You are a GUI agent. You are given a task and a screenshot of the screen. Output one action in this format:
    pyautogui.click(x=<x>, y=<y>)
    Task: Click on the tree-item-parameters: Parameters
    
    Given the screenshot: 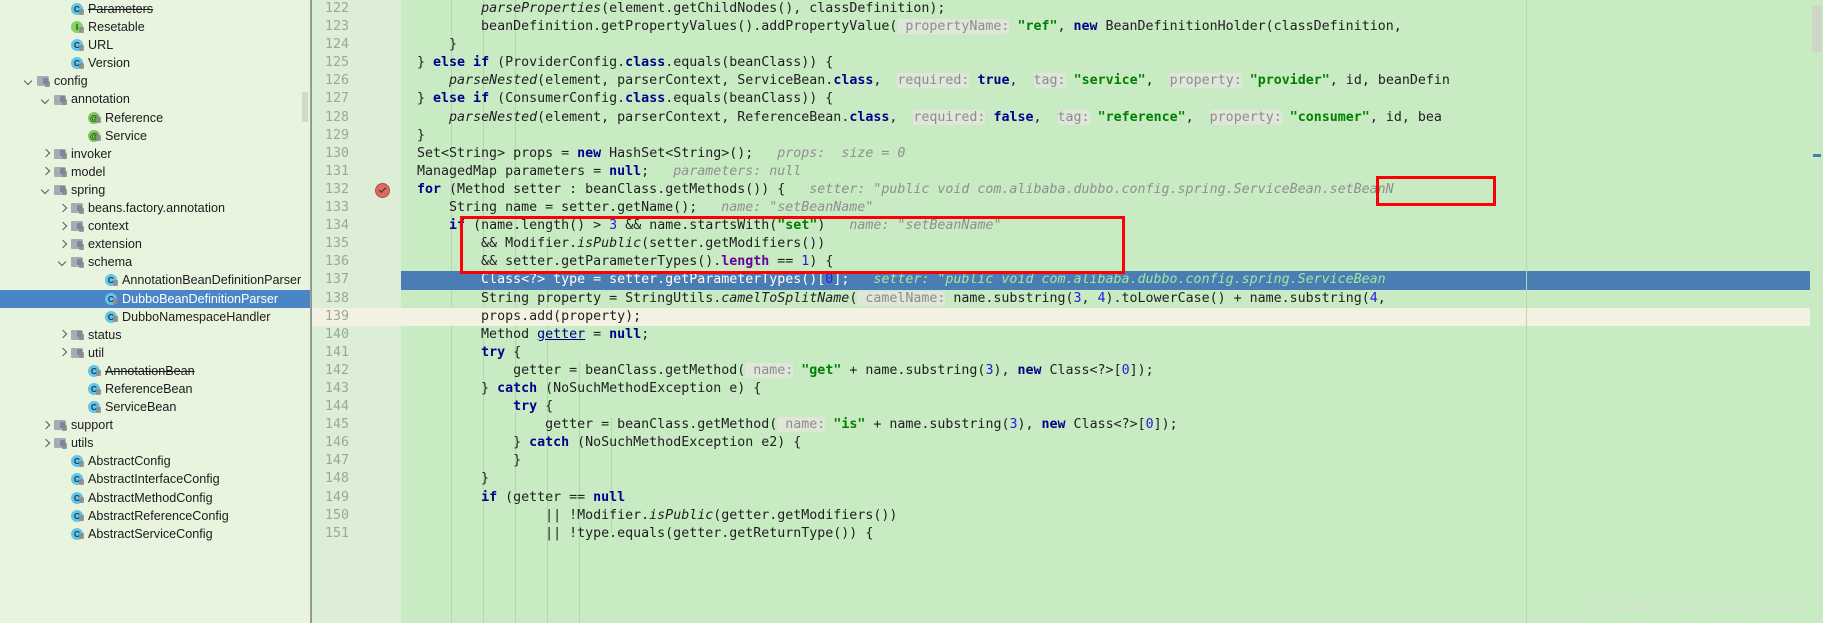 What is the action you would take?
    pyautogui.click(x=155, y=9)
    